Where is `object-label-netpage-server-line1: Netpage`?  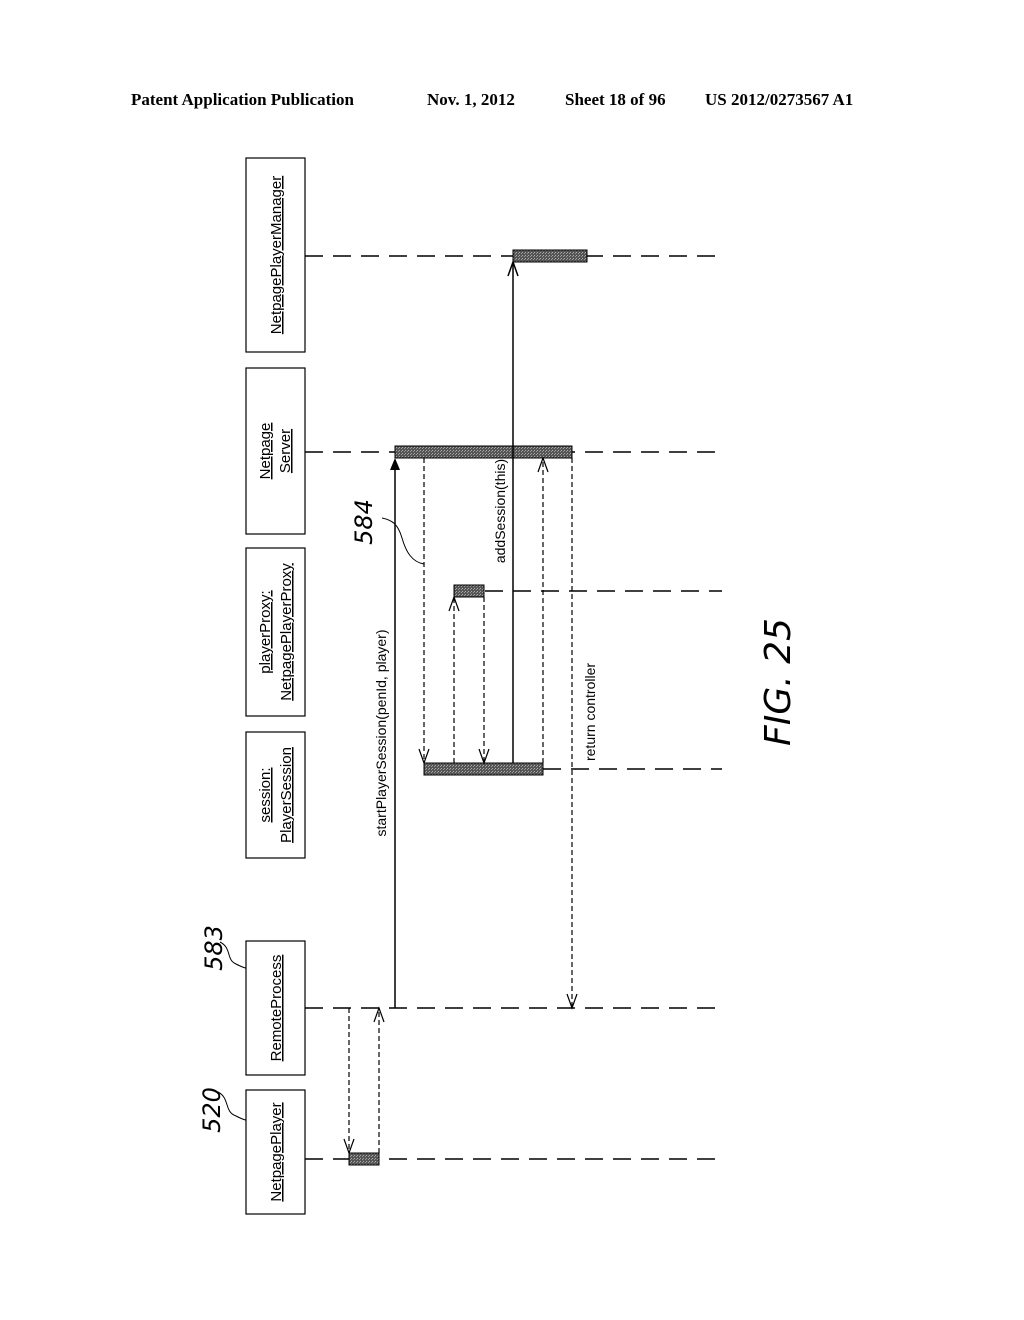 object-label-netpage-server-line1: Netpage is located at coordinates (265, 451).